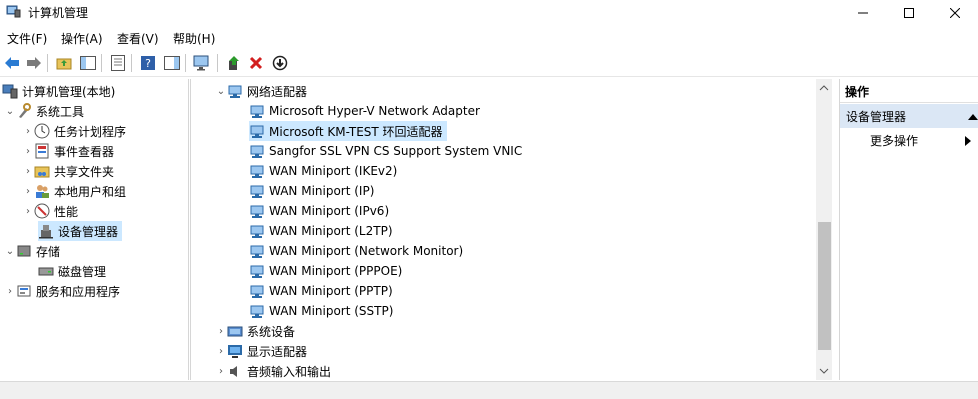  What do you see at coordinates (321, 231) in the screenshot?
I see `adapter-item: WAN Miniport (L2TP)` at bounding box center [321, 231].